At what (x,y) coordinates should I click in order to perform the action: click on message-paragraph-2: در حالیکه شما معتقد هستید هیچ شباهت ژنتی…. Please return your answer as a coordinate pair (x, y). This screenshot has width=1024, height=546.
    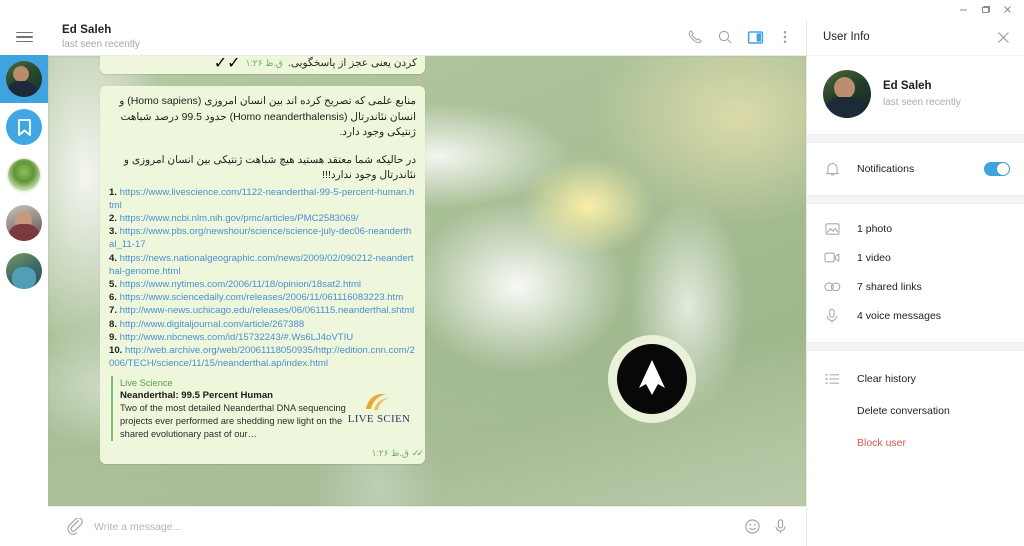
    Looking at the image, I should click on (269, 167).